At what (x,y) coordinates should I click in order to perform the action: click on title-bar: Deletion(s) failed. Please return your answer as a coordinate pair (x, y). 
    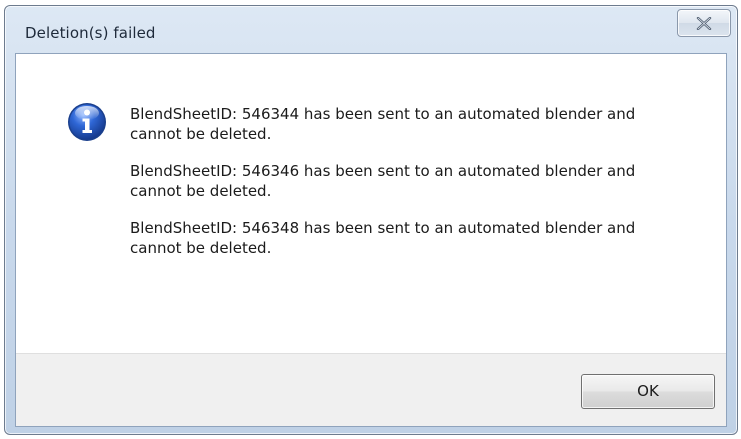
    Looking at the image, I should click on (371, 29).